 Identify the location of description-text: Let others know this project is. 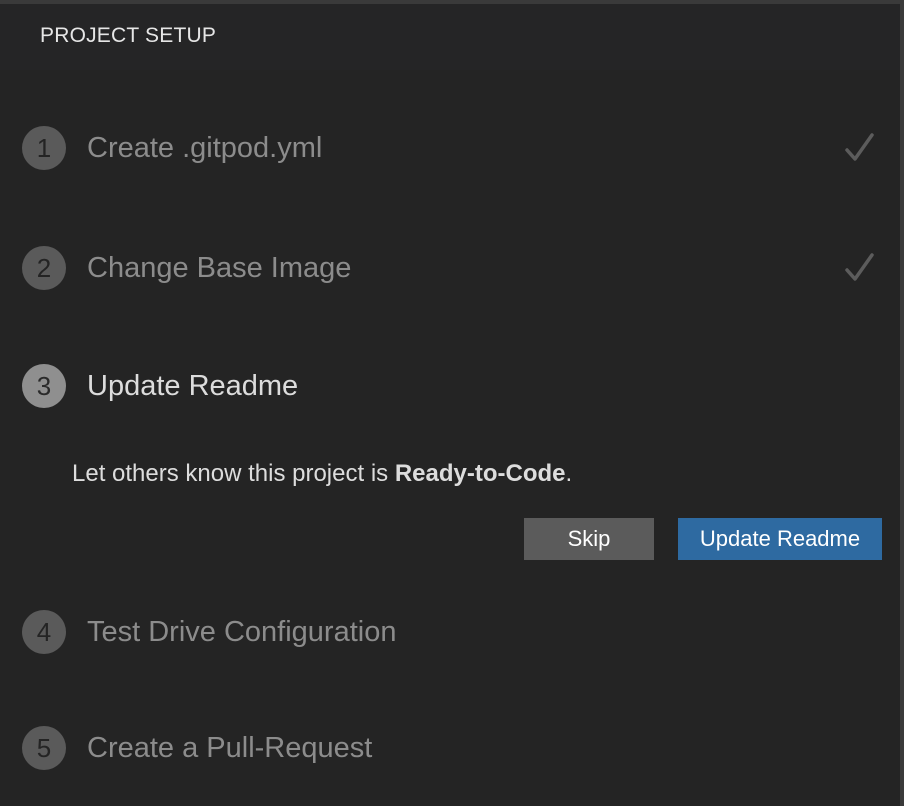
(233, 473).